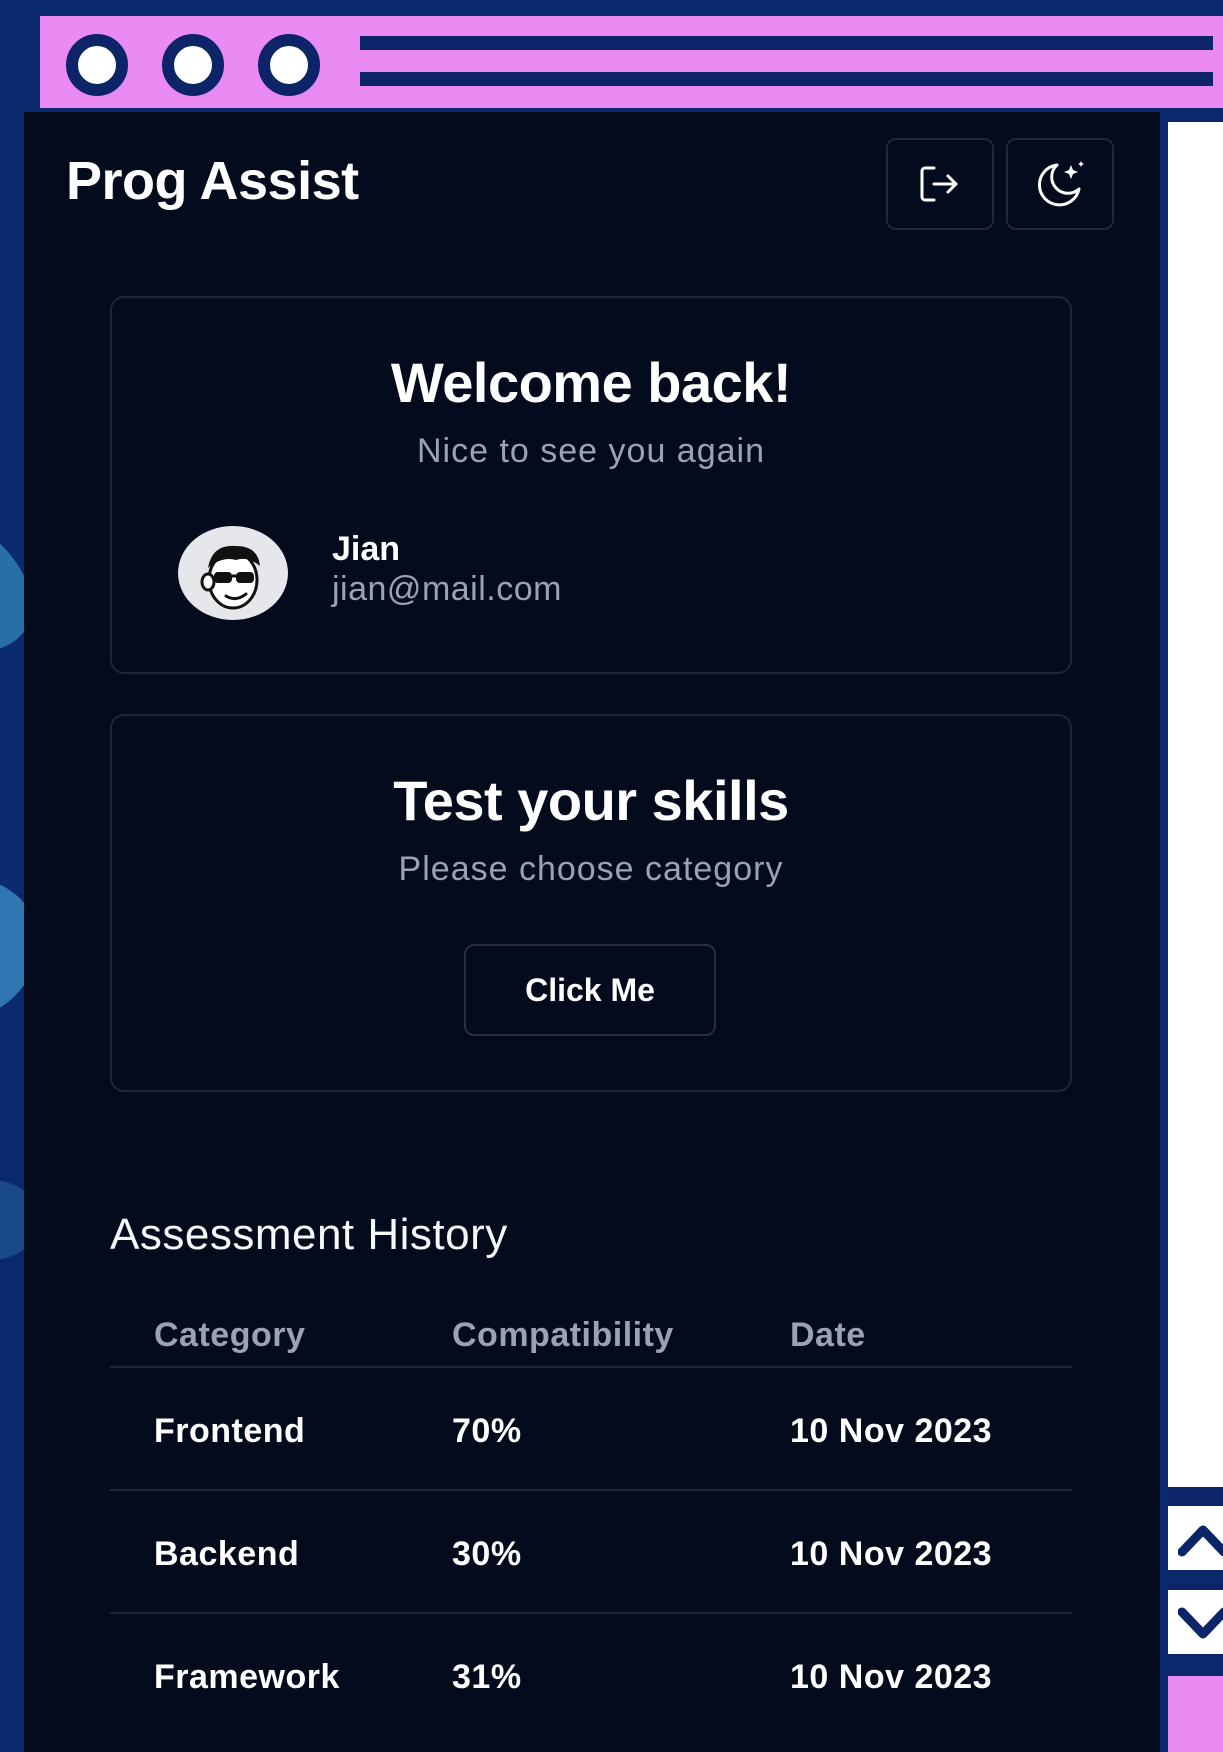 The height and width of the screenshot is (1752, 1223). I want to click on avatar, so click(233, 573).